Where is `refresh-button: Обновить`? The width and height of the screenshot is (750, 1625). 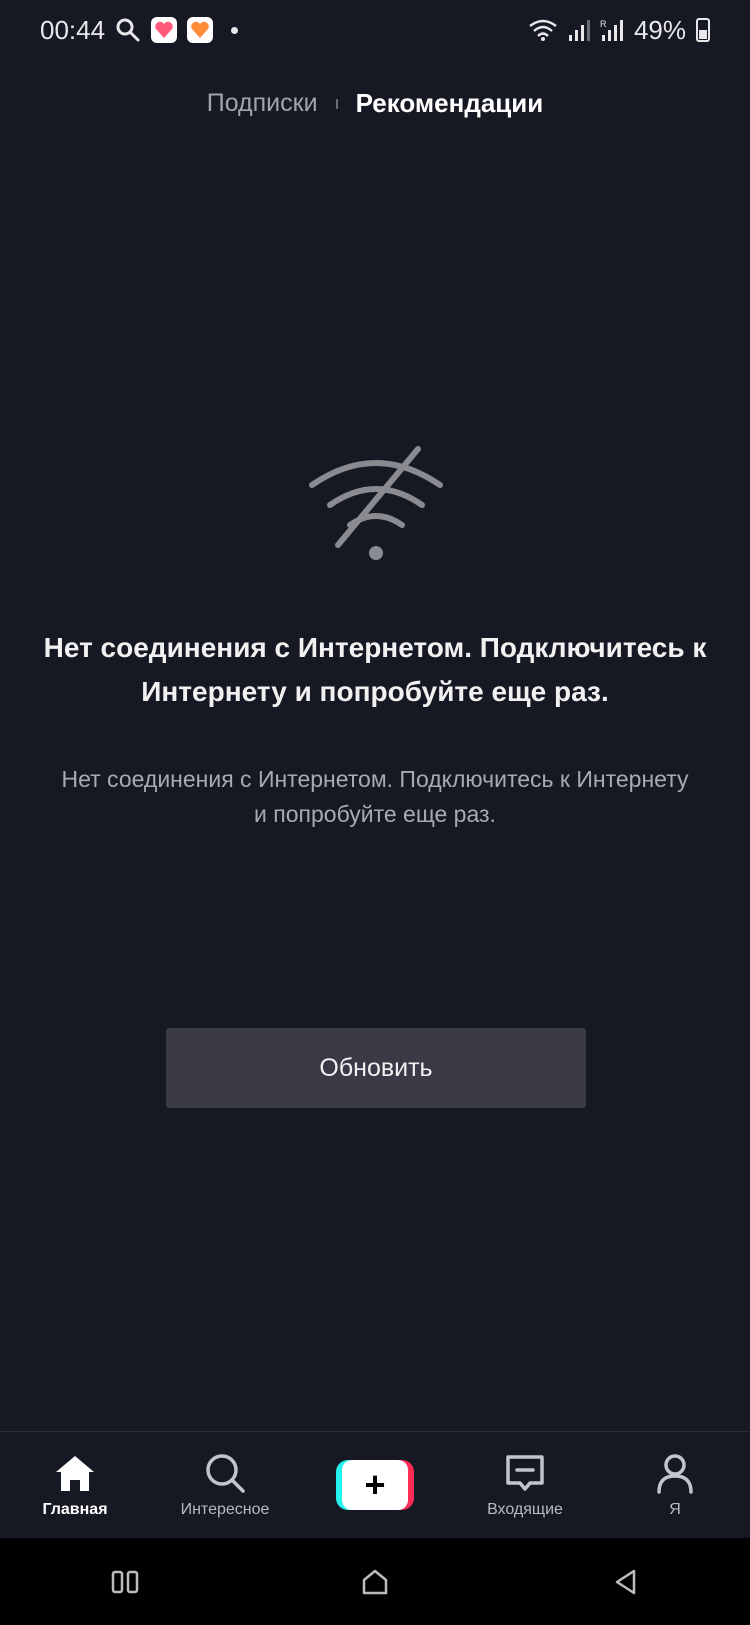
refresh-button: Обновить is located at coordinates (376, 1068).